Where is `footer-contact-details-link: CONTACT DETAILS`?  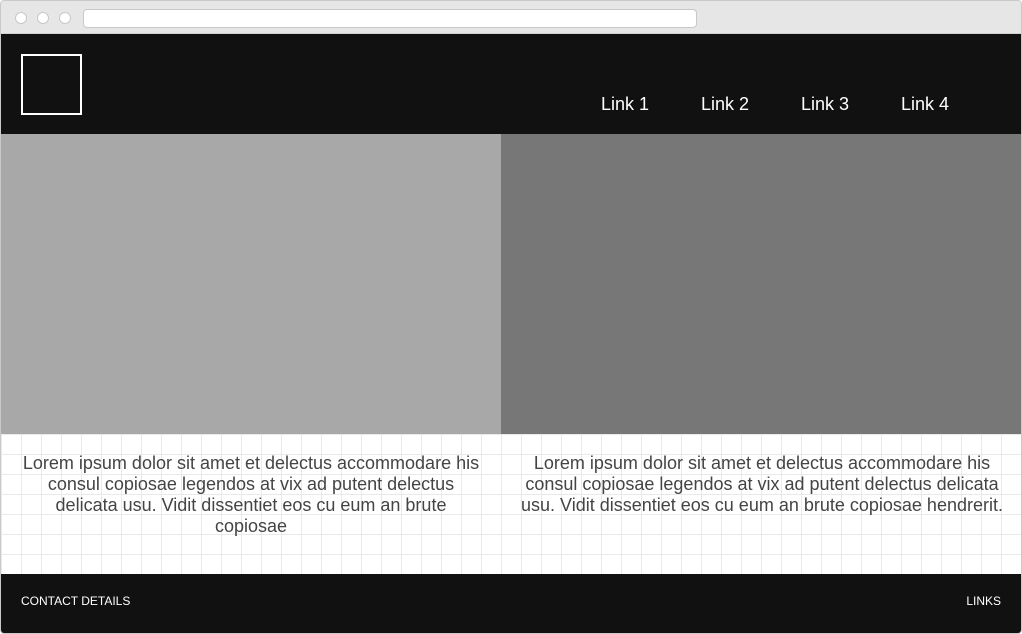 footer-contact-details-link: CONTACT DETAILS is located at coordinates (75, 601).